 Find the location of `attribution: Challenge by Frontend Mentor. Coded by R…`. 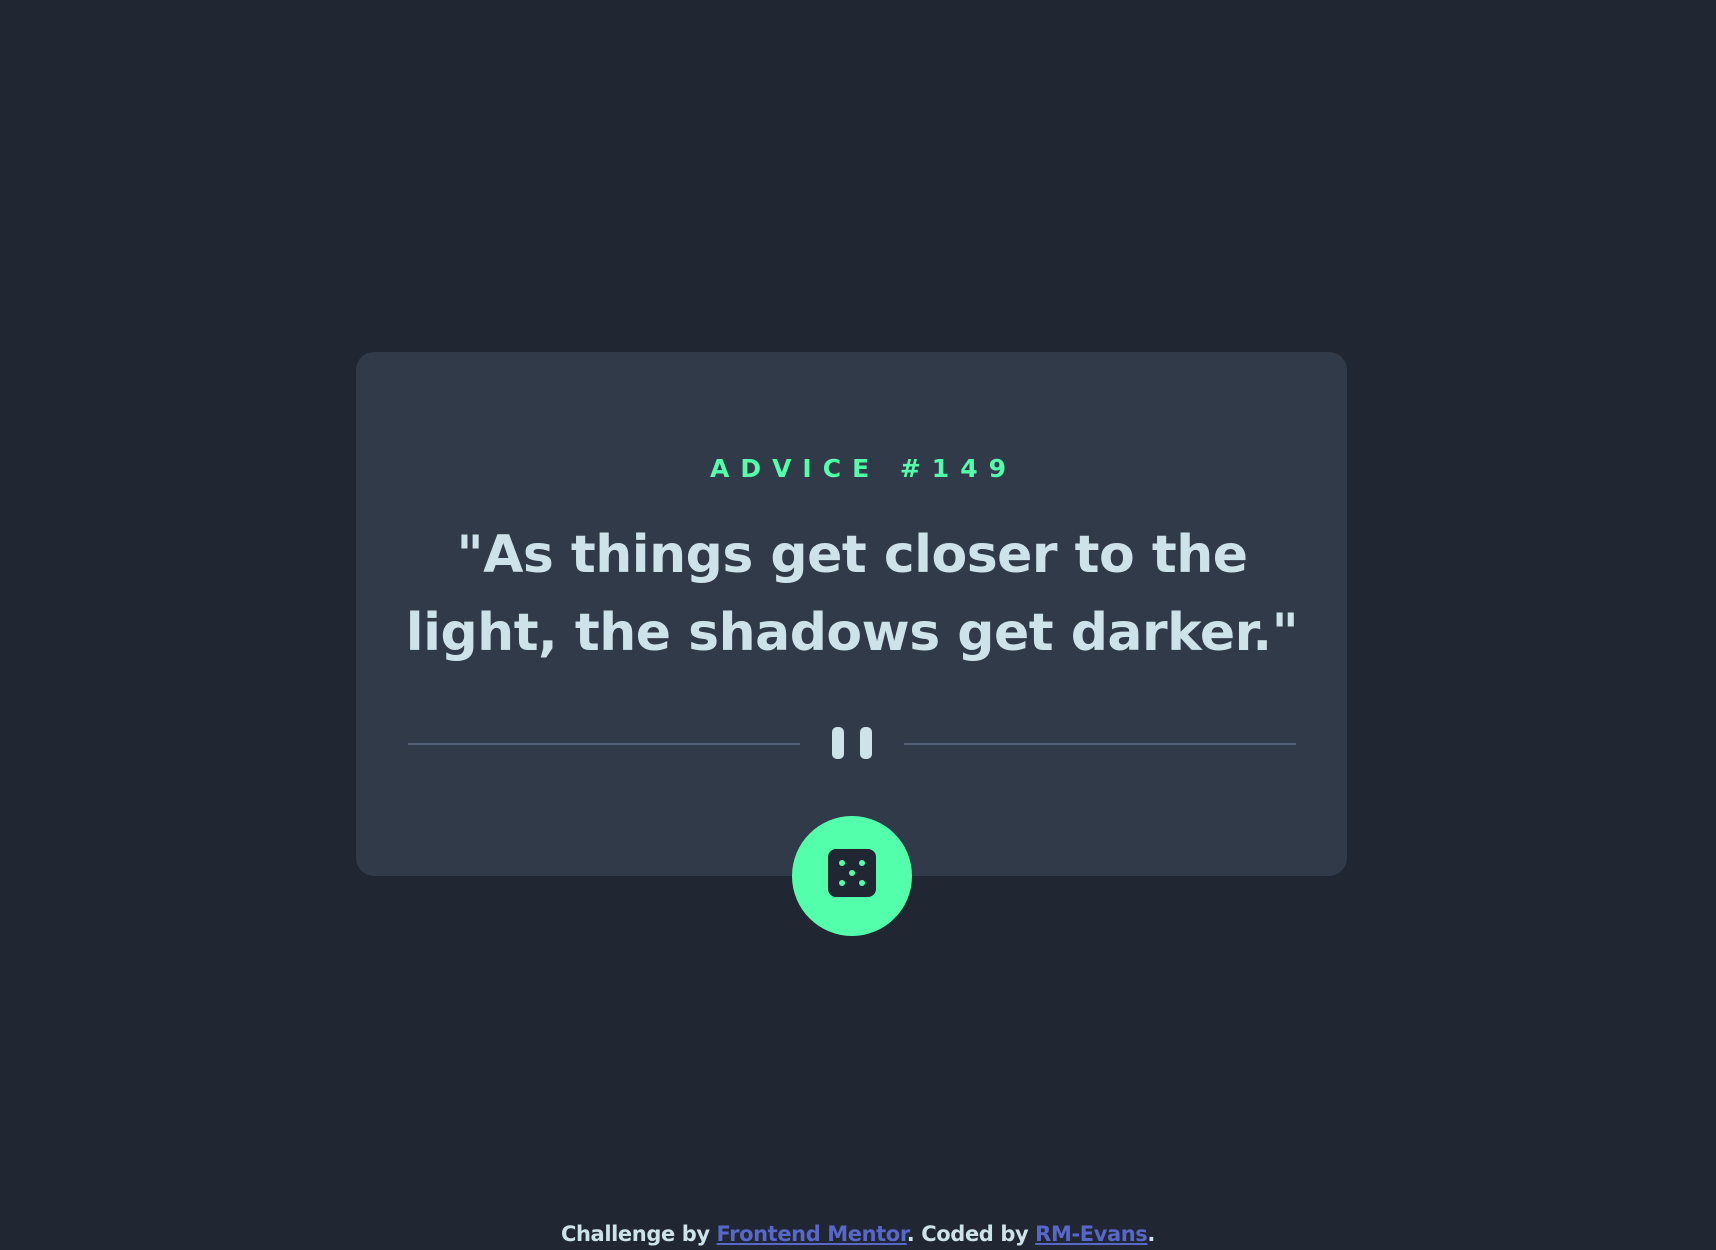

attribution: Challenge by Frontend Mentor. Coded by R… is located at coordinates (858, 1234).